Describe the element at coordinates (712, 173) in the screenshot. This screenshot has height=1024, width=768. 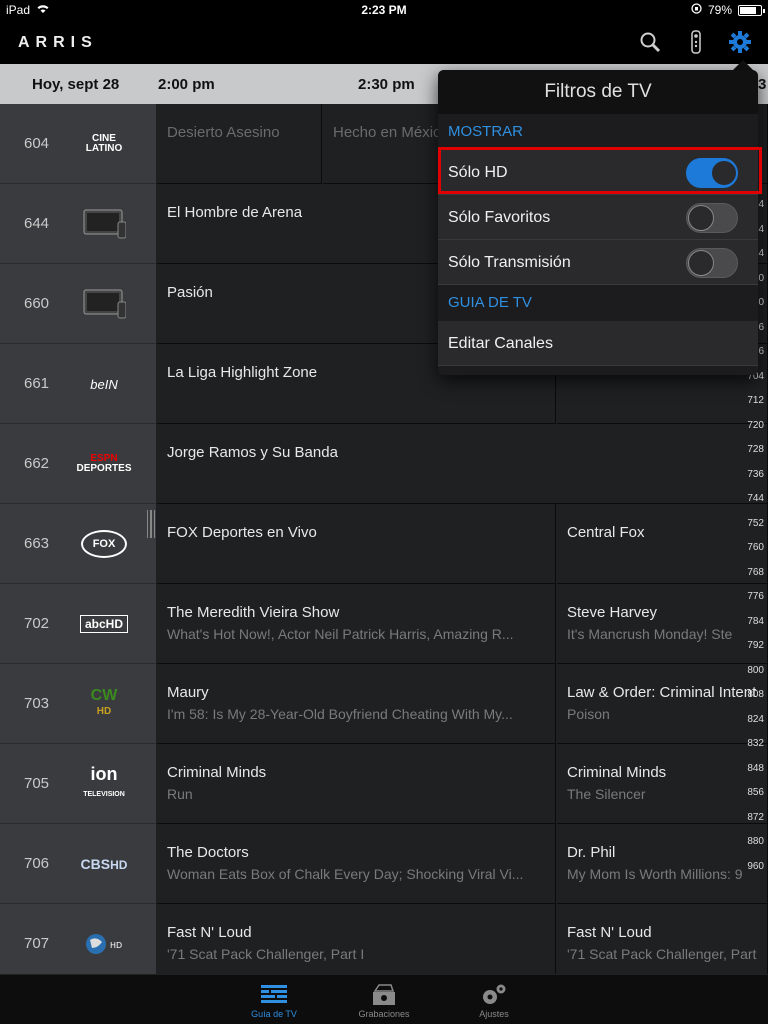
I see `toggle-hd-only` at that location.